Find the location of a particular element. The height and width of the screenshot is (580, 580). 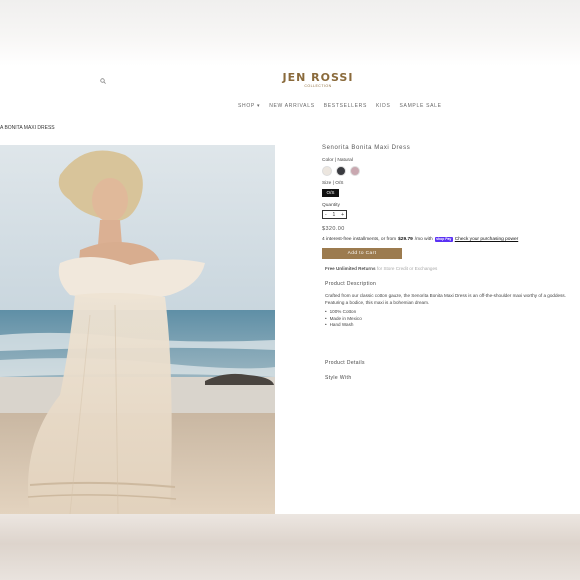

product-price: $320.00 is located at coordinates (333, 229).